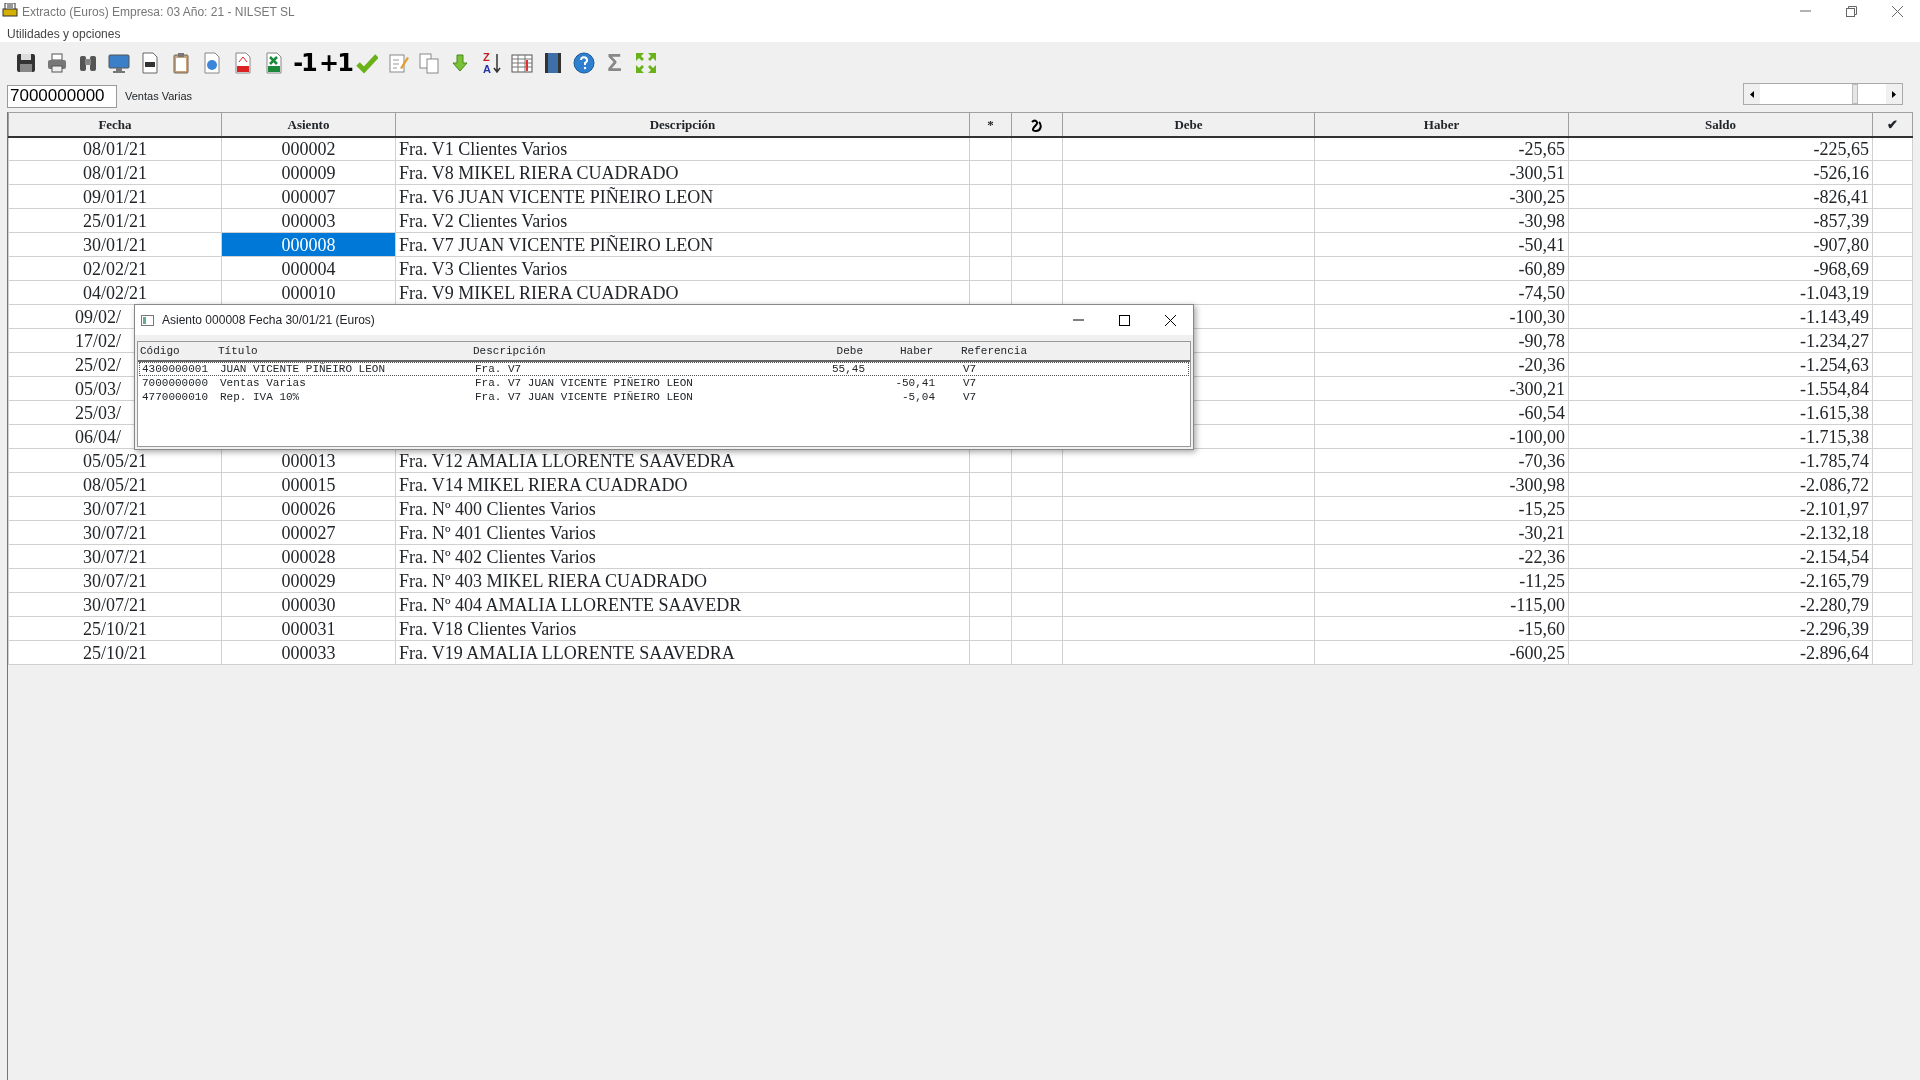 The image size is (1920, 1080). I want to click on list-row: 4300000001 JUAN VICENTE PIÑEIRO LEON Fra. V7 55,45 V7, so click(664, 369).